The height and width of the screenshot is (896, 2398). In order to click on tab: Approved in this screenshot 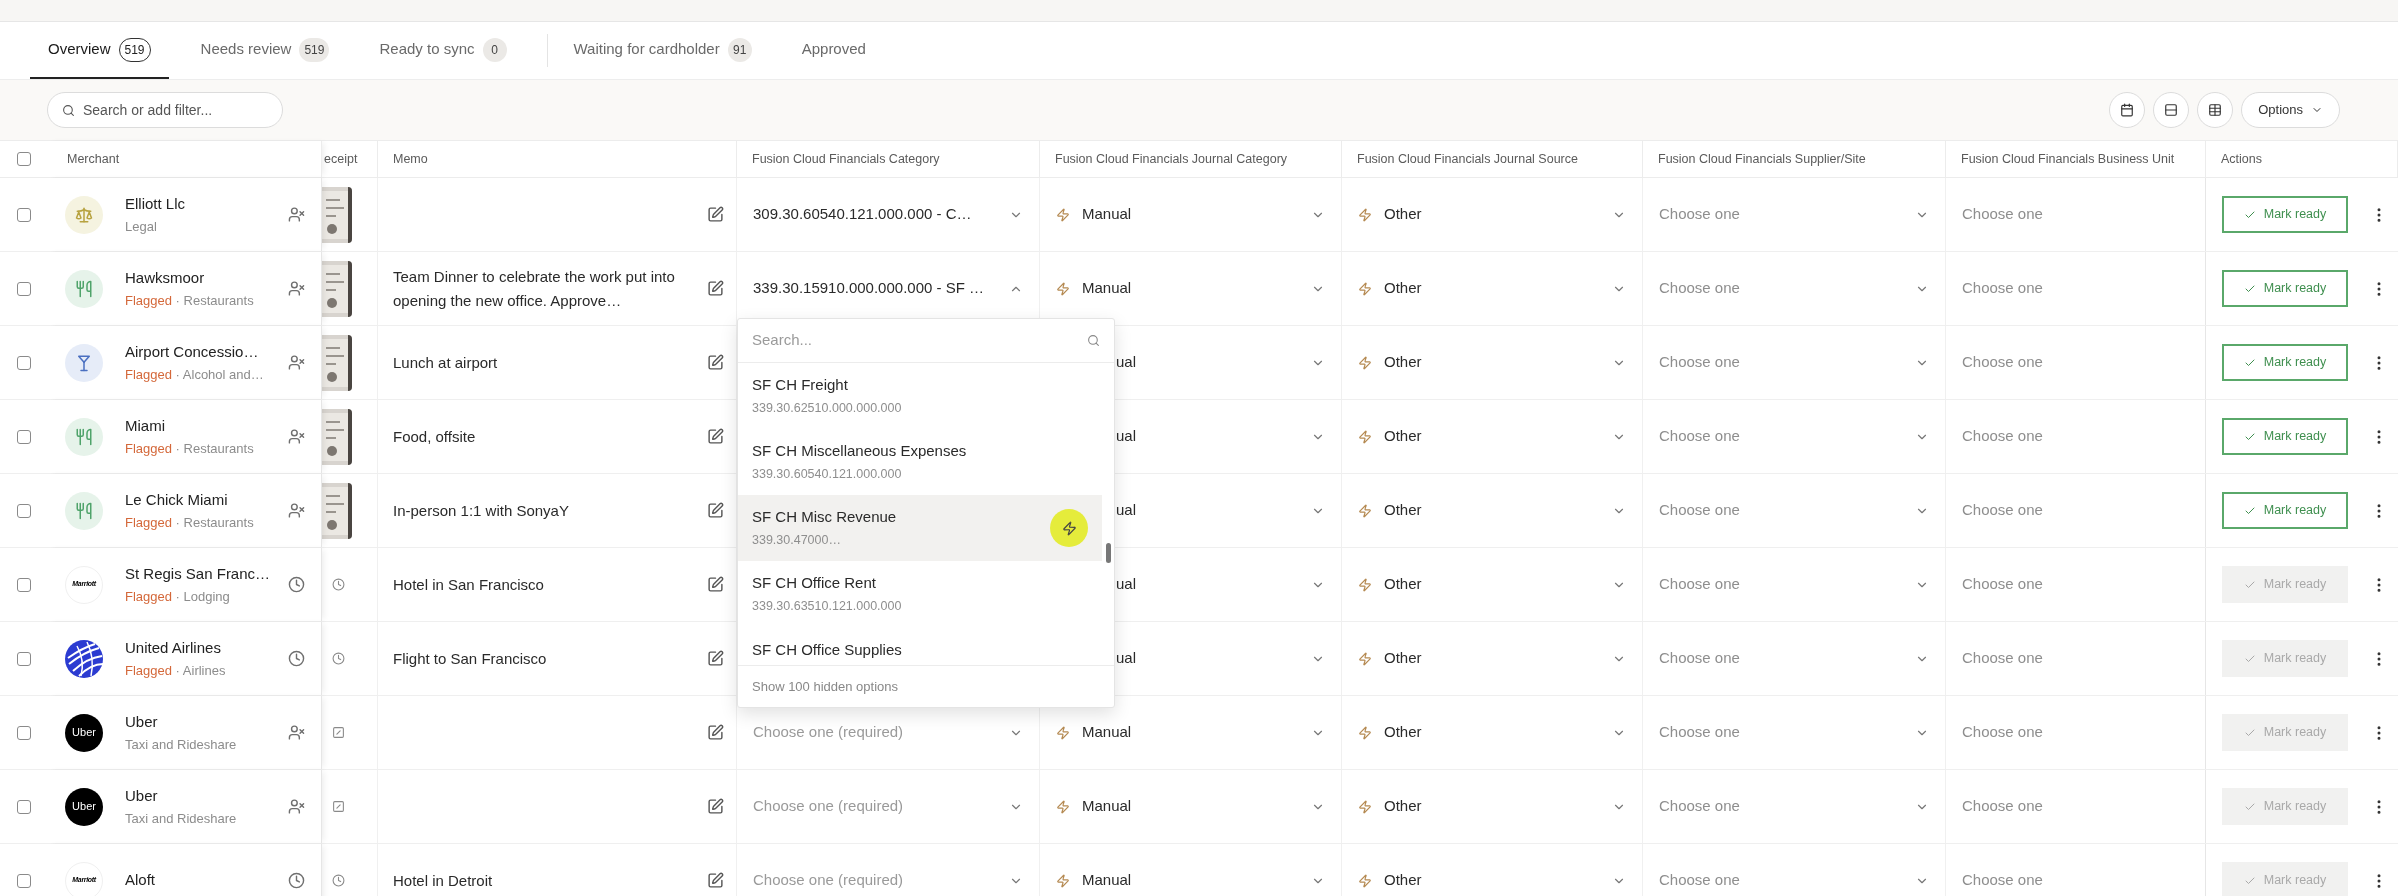, I will do `click(833, 50)`.